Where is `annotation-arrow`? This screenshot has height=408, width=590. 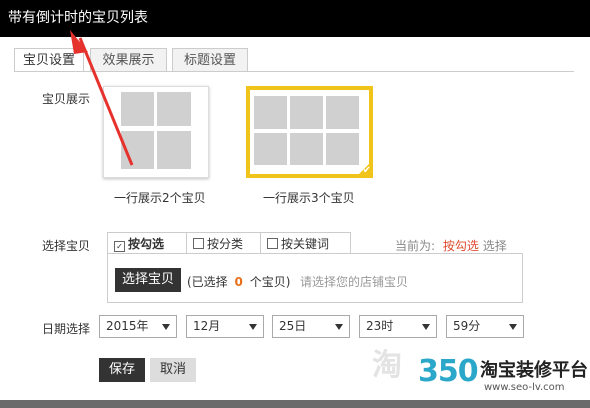
annotation-arrow is located at coordinates (102, 98).